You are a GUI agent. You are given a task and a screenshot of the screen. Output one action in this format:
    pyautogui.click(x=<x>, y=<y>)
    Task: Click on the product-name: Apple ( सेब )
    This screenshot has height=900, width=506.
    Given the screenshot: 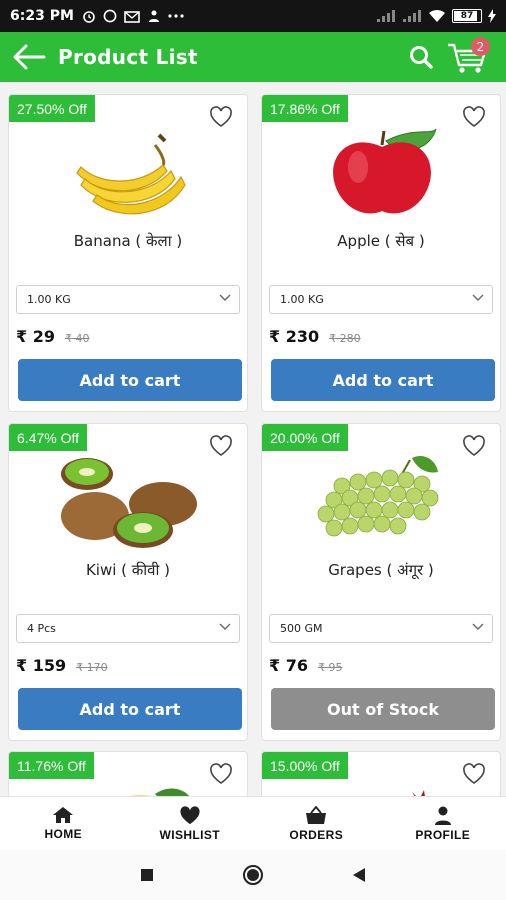 What is the action you would take?
    pyautogui.click(x=381, y=241)
    